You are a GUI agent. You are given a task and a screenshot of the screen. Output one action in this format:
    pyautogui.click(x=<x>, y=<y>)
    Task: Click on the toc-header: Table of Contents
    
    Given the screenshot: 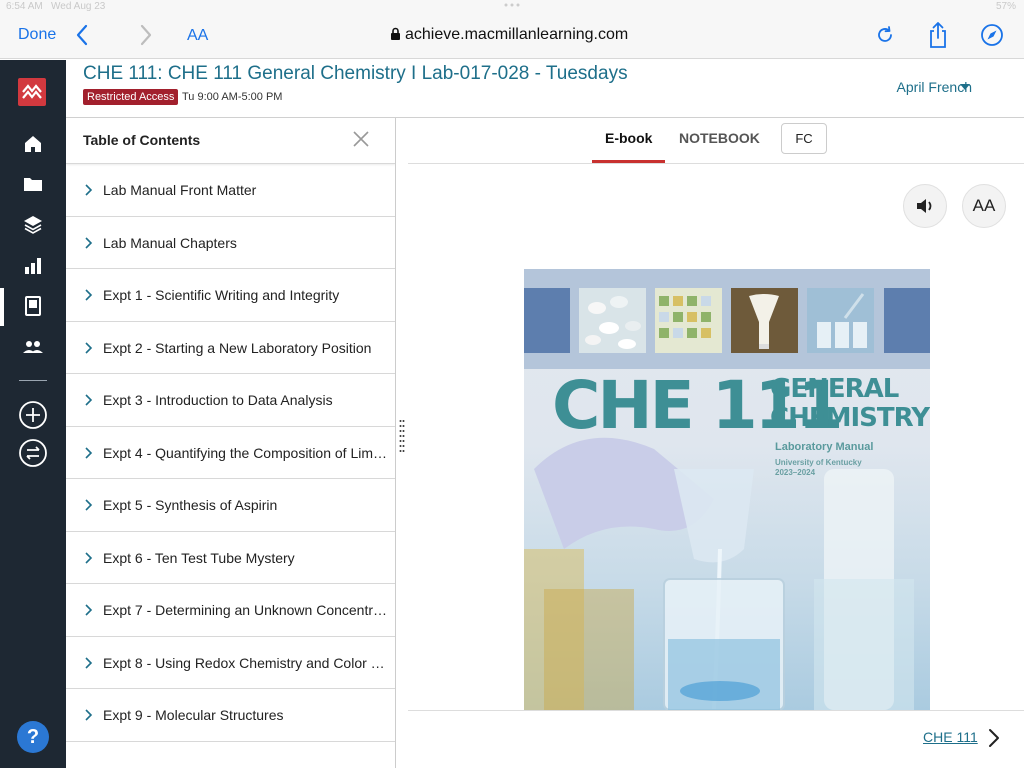 What is the action you would take?
    pyautogui.click(x=230, y=141)
    